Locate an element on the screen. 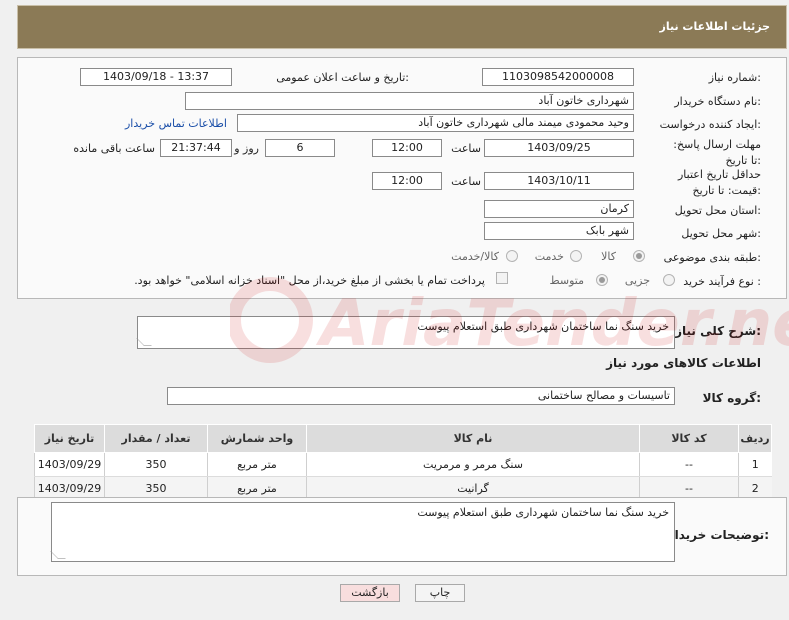 Image resolution: width=789 pixels, height=620 pixels. price-validity-label: حداقل تاریخ اعتبار قیمت: تا تاریخ: is located at coordinates (719, 182).